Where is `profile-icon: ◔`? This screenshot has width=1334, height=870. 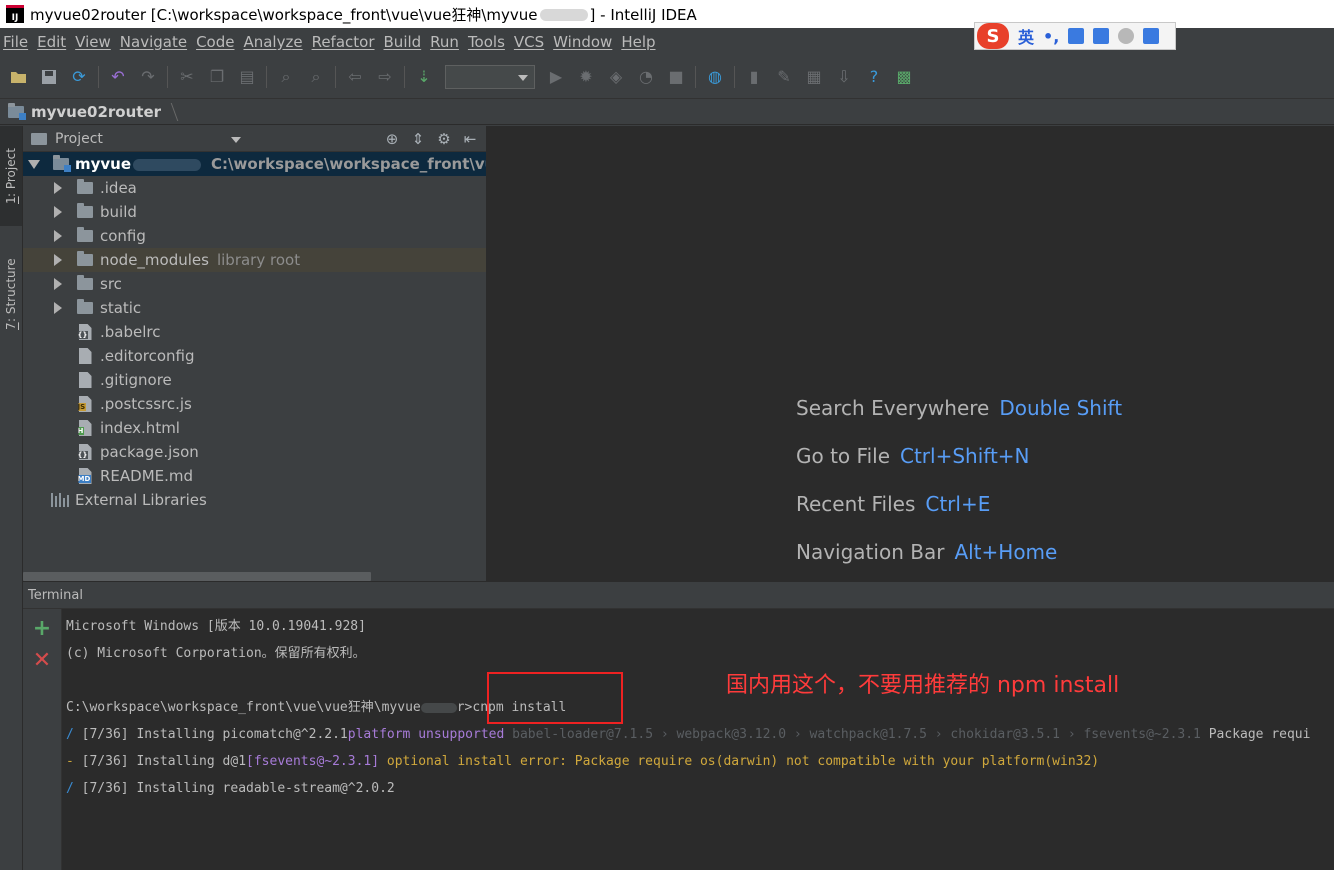
profile-icon: ◔ is located at coordinates (646, 77).